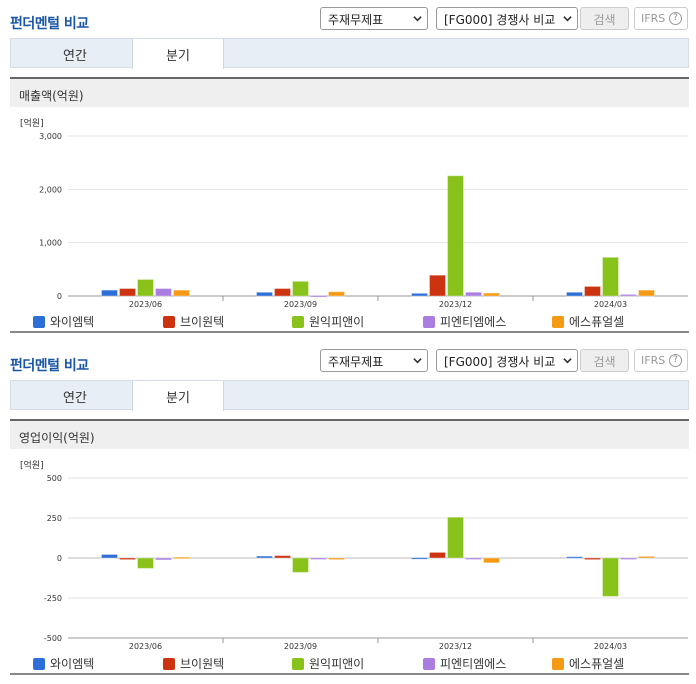 This screenshot has width=696, height=684. Describe the element at coordinates (349, 92) in the screenshot. I see `chart-title: 매출액(억원)` at that location.